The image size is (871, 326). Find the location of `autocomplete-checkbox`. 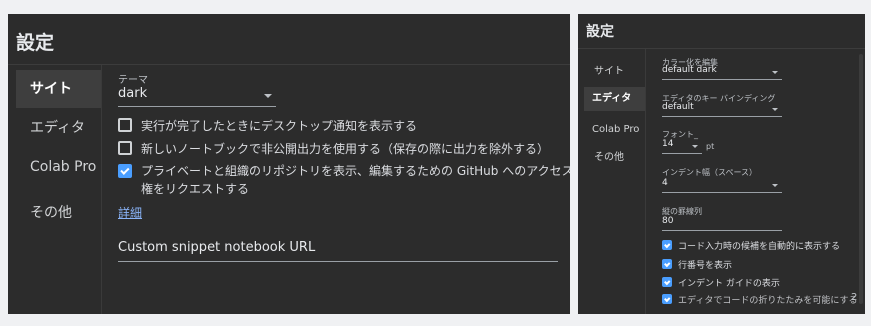

autocomplete-checkbox is located at coordinates (667, 245).